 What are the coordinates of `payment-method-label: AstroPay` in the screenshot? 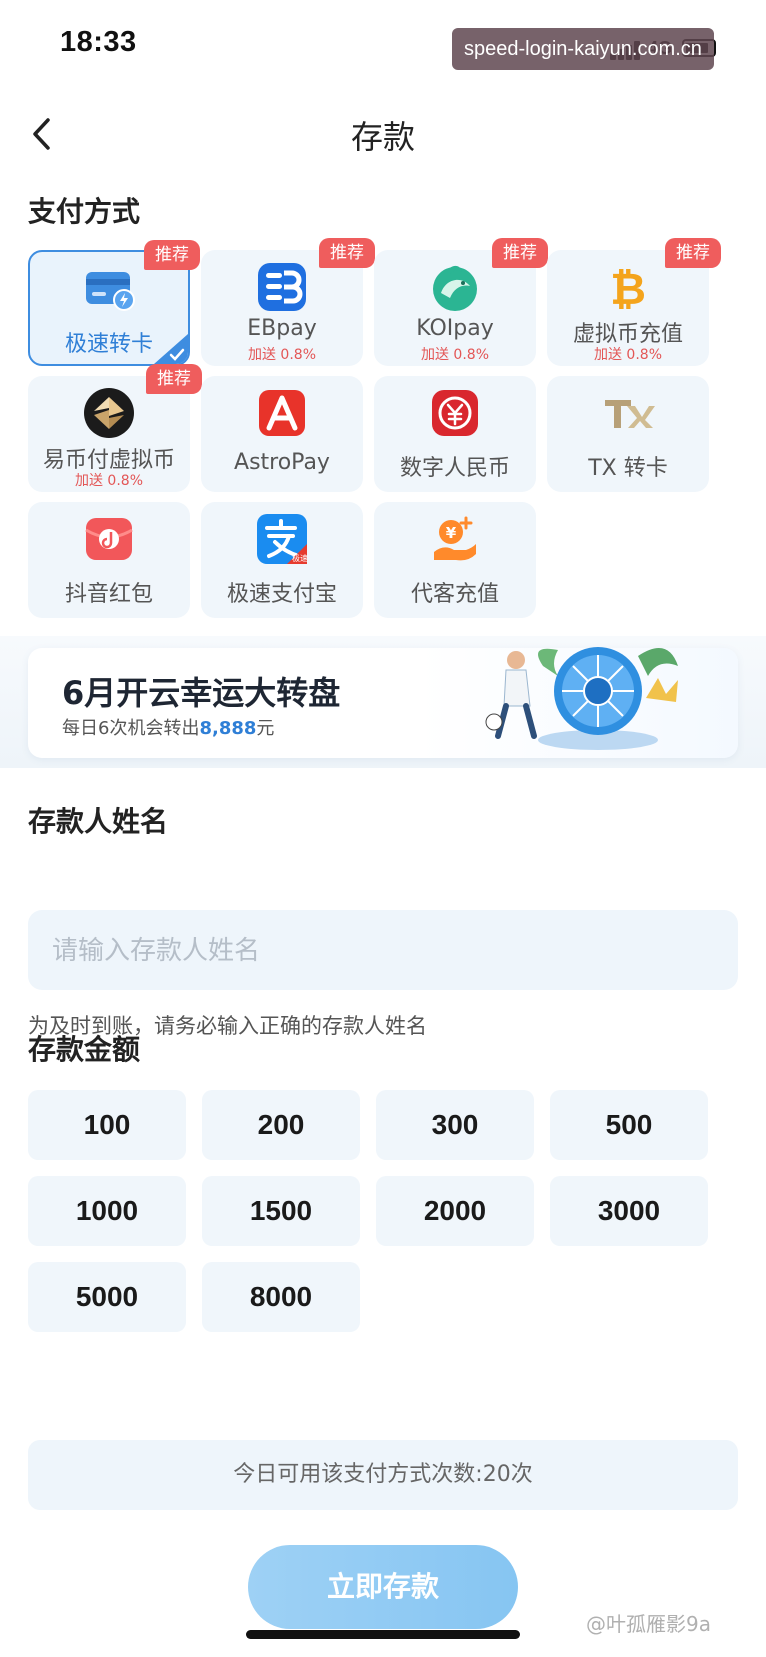 It's located at (282, 462).